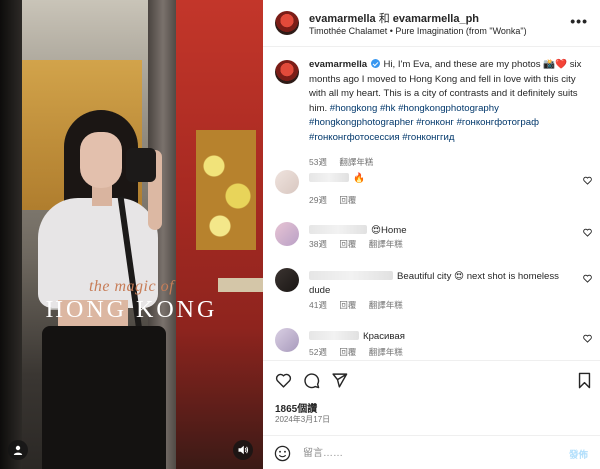  What do you see at coordinates (384, 19) in the screenshot?
I see `collab-joiner: 和` at bounding box center [384, 19].